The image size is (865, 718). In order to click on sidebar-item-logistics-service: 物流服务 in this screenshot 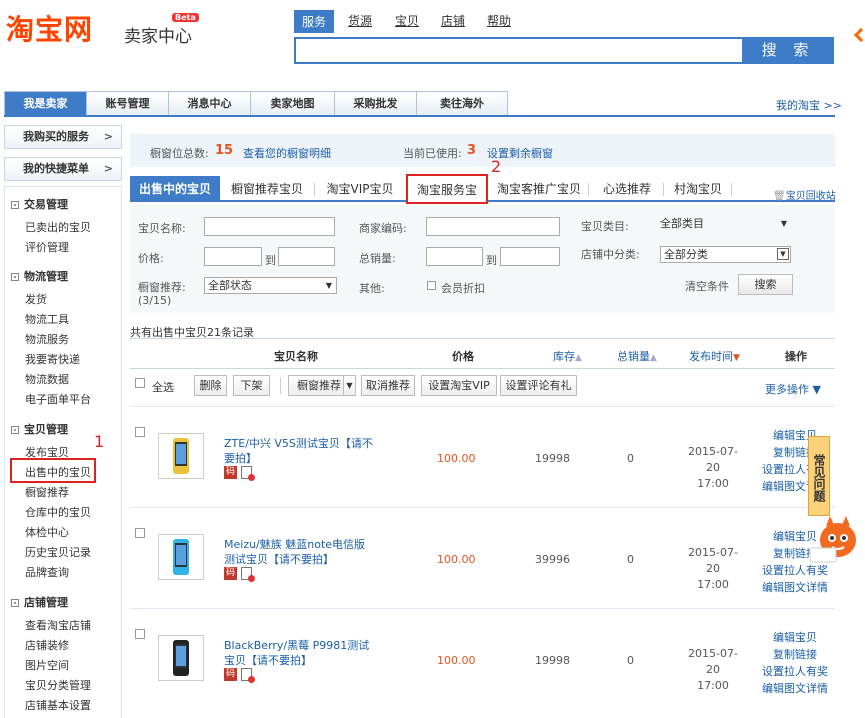, I will do `click(47, 339)`.